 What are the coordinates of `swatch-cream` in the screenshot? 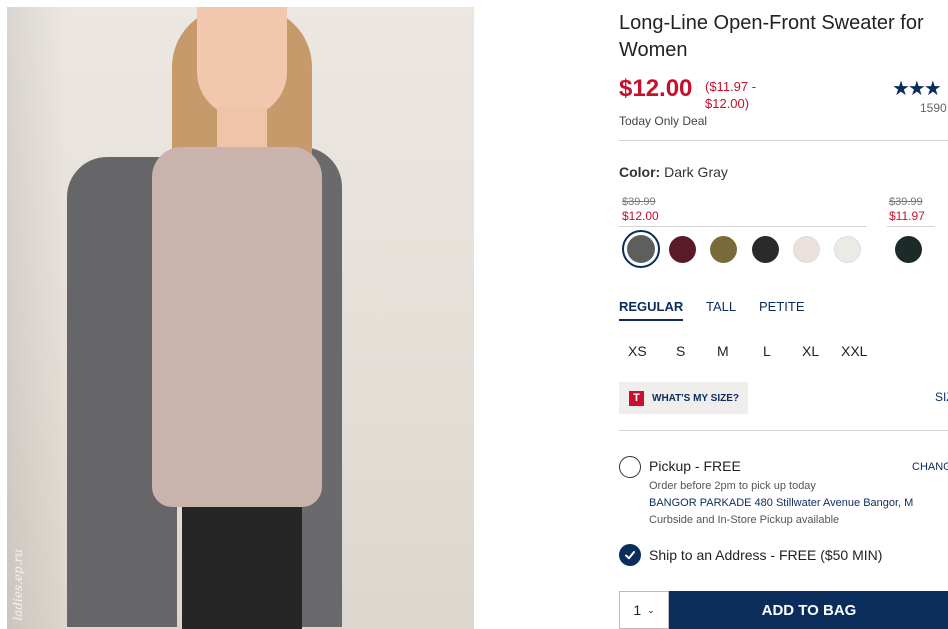 It's located at (847, 249).